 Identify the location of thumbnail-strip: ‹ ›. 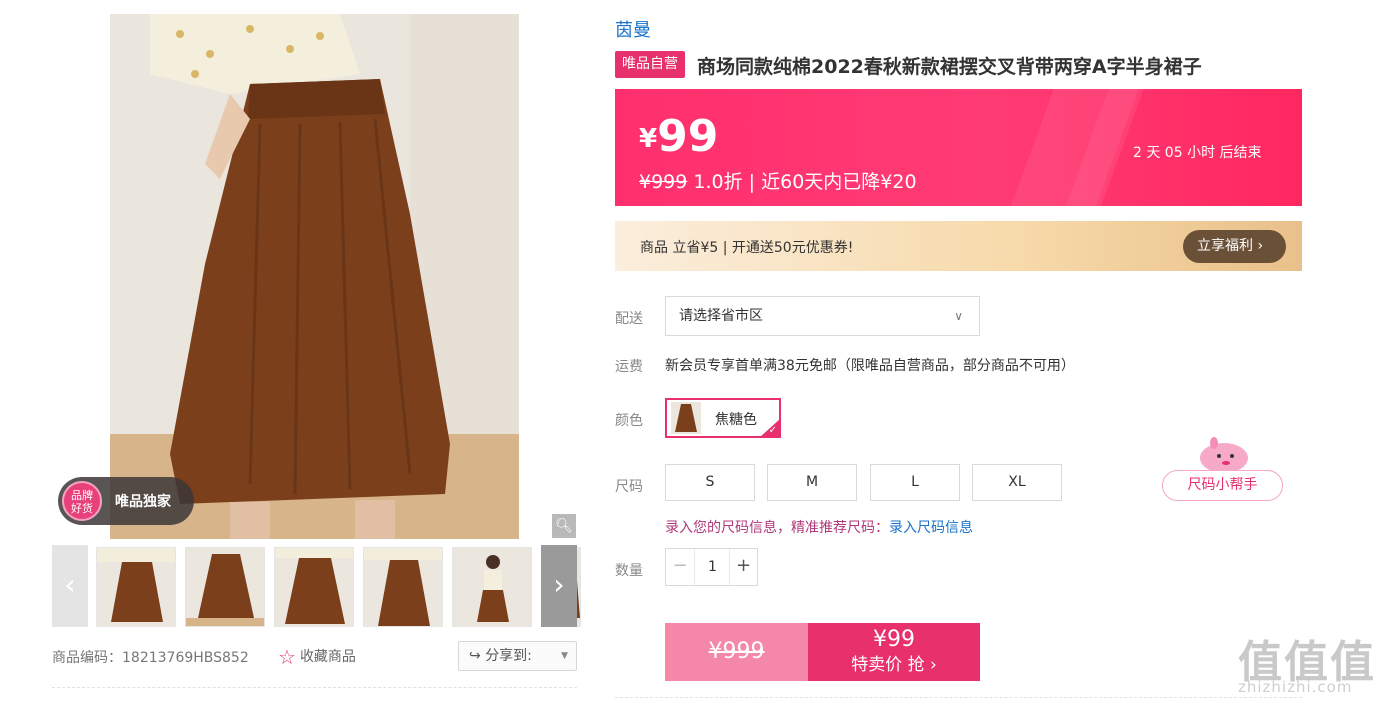
(316, 586).